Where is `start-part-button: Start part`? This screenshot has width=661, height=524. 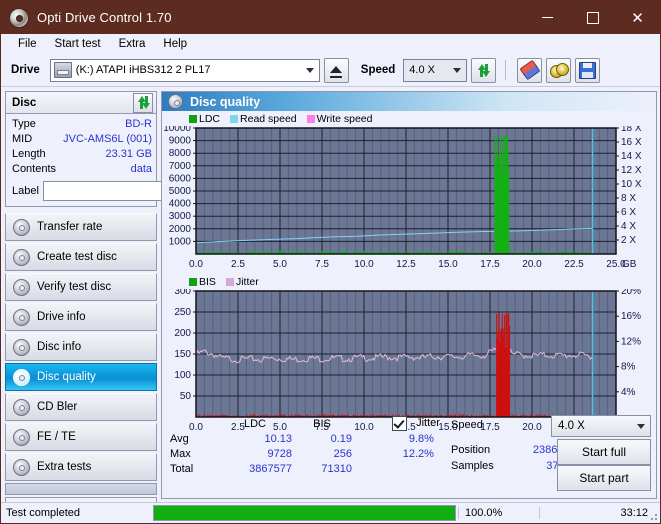
start-part-button: Start part is located at coordinates (604, 478).